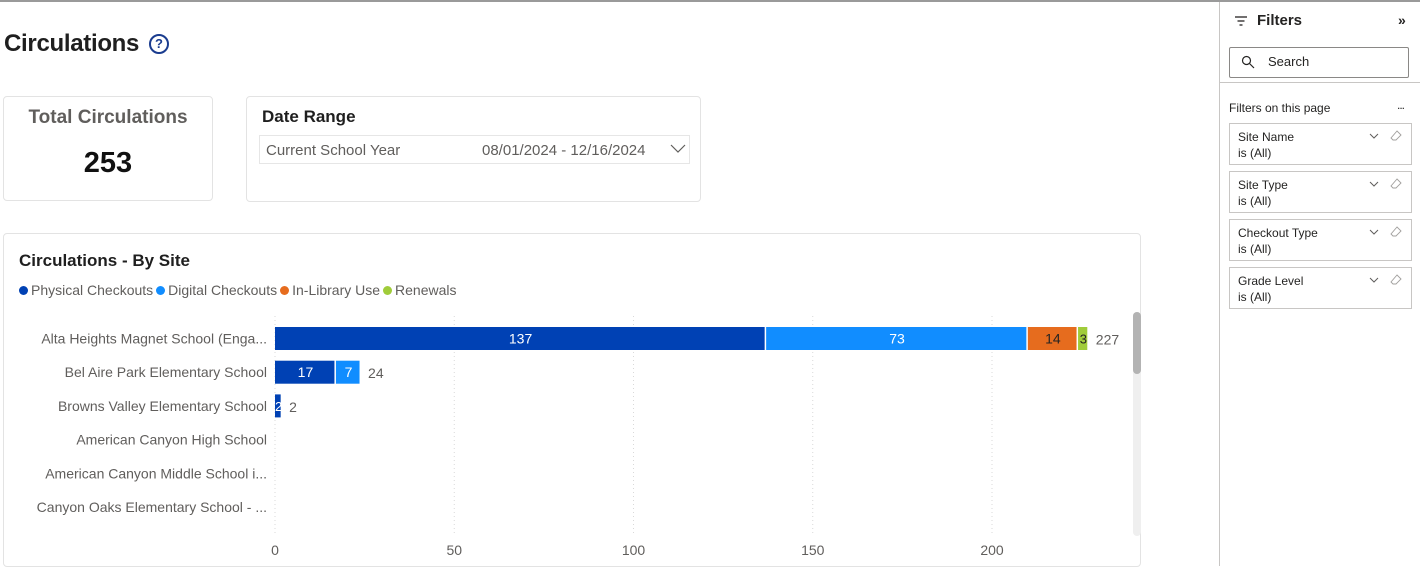  What do you see at coordinates (1137, 343) in the screenshot?
I see `chart-scroll-thumb` at bounding box center [1137, 343].